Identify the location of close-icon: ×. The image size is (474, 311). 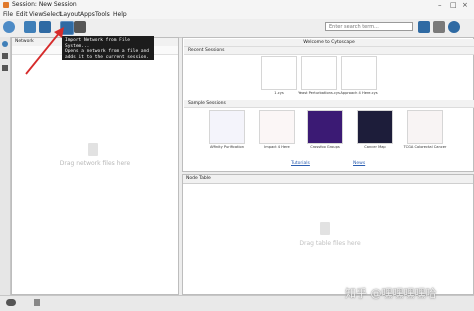
(465, 5).